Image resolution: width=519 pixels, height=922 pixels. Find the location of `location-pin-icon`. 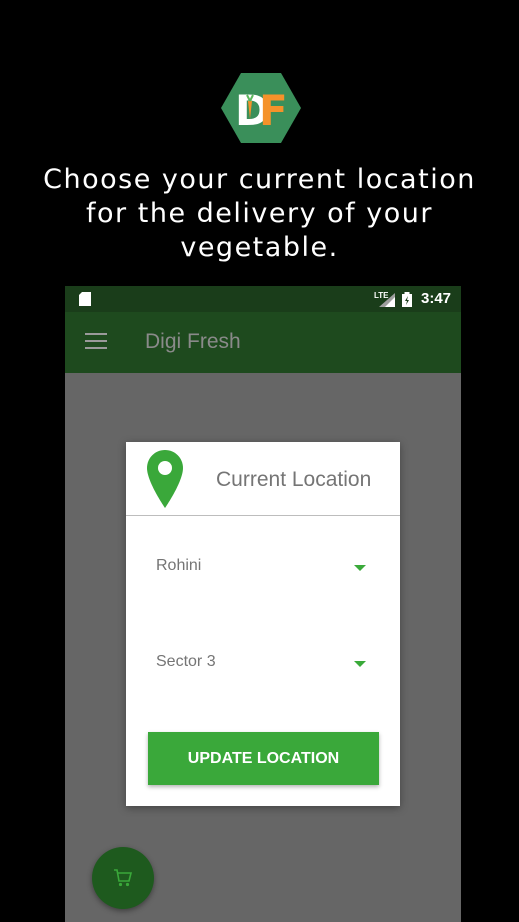

location-pin-icon is located at coordinates (165, 479).